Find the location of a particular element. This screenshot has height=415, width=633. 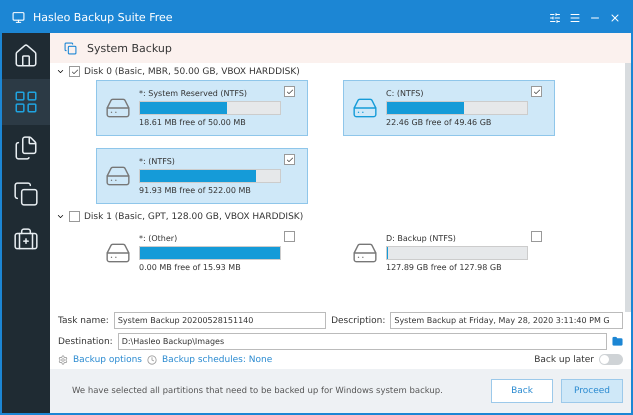

grid-icon is located at coordinates (26, 102).